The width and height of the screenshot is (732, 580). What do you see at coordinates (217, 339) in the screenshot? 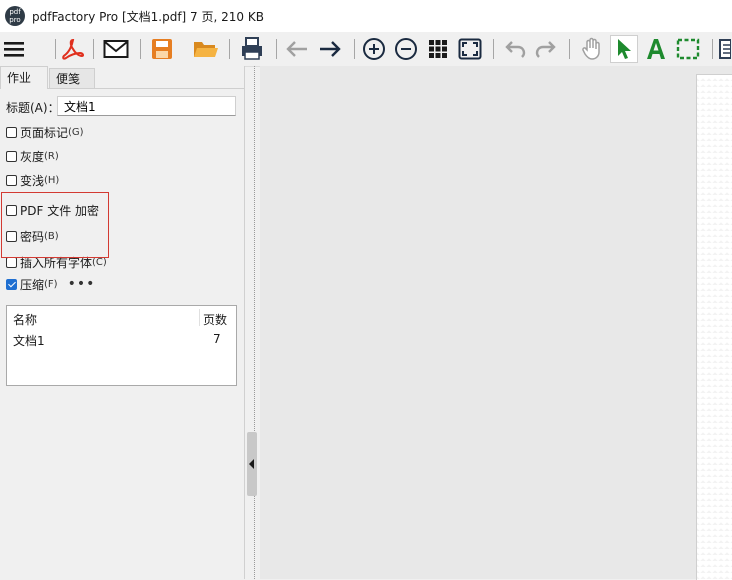
I see `document-pages: 7` at bounding box center [217, 339].